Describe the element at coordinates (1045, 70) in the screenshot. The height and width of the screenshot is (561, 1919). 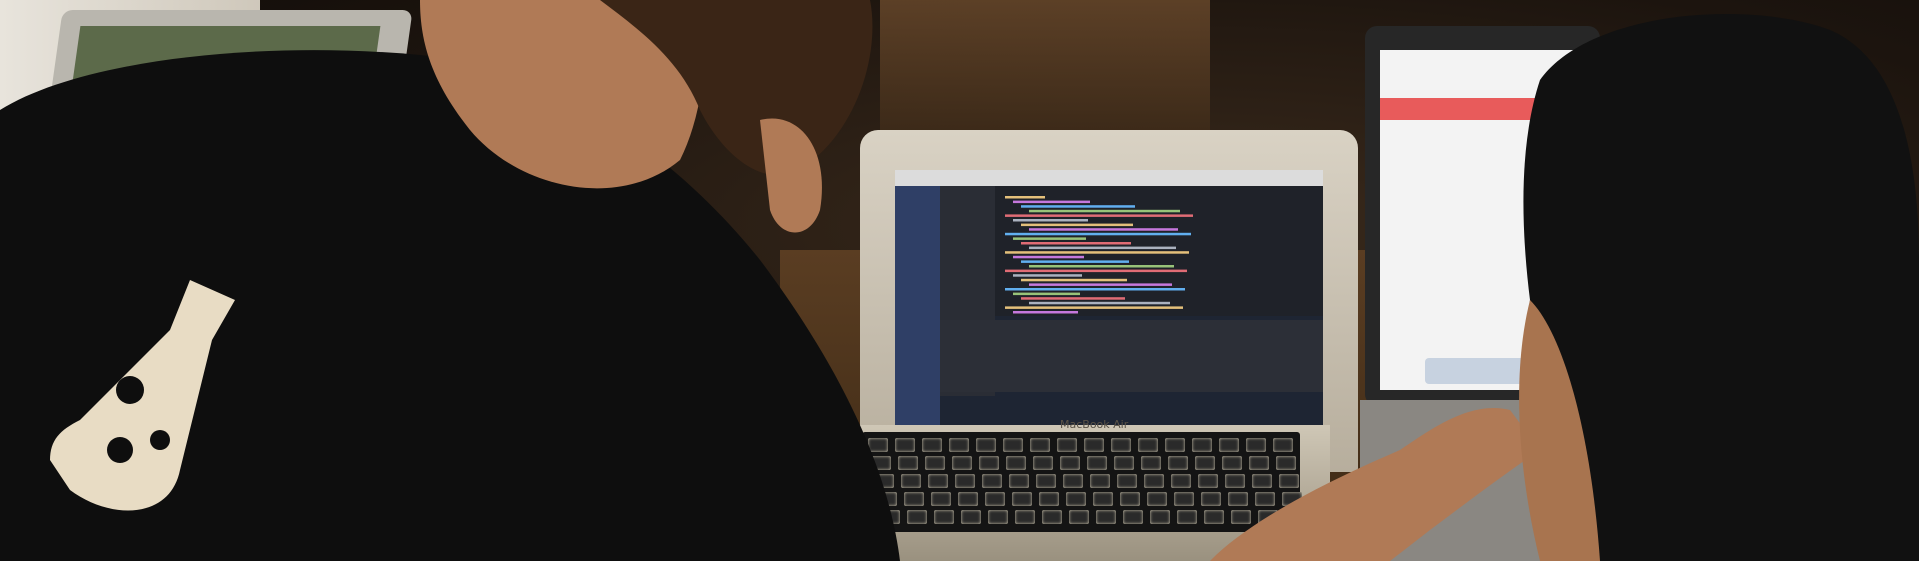
I see `background-shelf` at that location.